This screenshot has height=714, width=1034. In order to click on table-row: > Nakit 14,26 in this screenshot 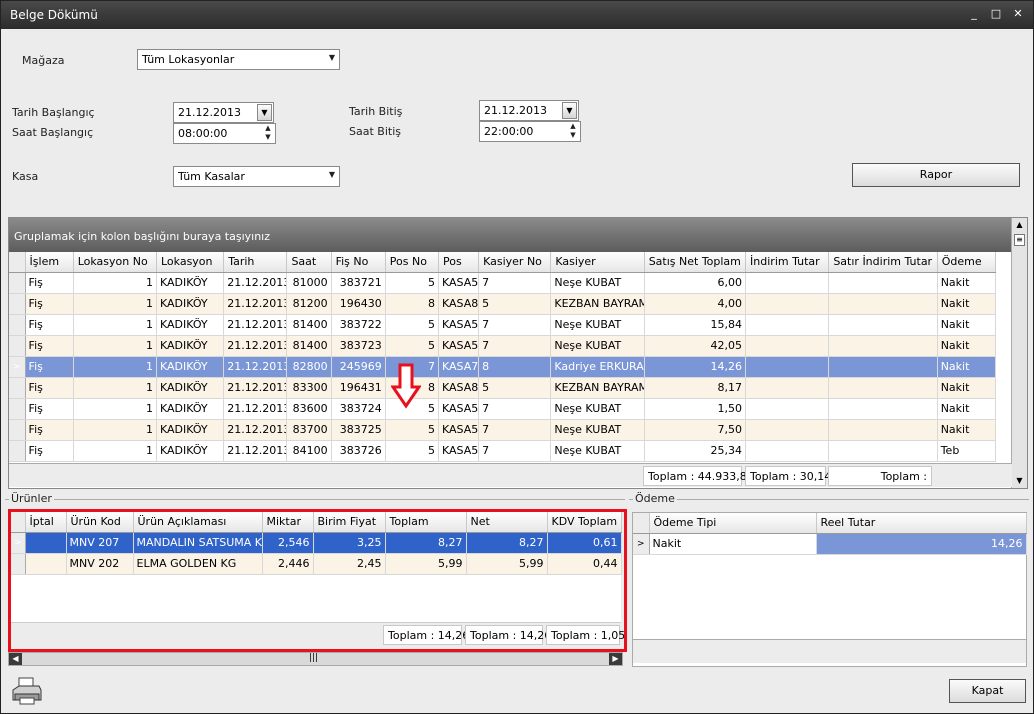, I will do `click(830, 544)`.